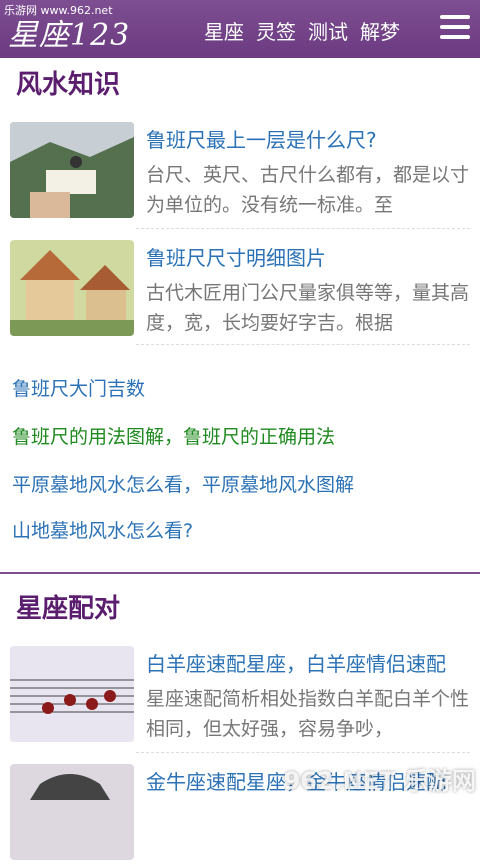  What do you see at coordinates (240, 573) in the screenshot?
I see `section-divider` at bounding box center [240, 573].